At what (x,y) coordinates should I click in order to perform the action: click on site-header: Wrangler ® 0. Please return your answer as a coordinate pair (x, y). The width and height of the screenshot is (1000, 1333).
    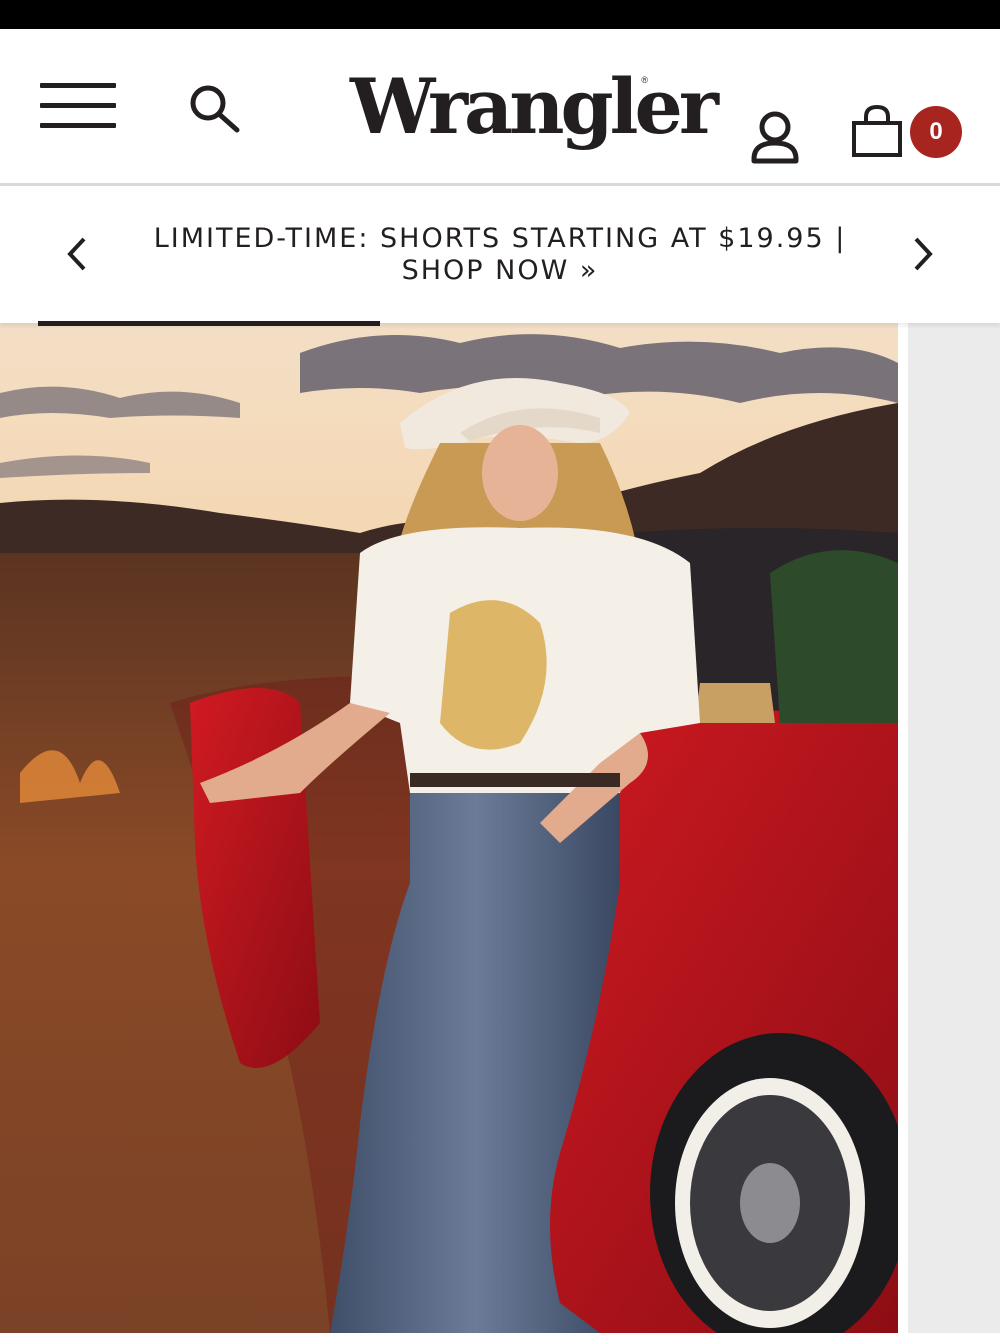
    Looking at the image, I should click on (500, 107).